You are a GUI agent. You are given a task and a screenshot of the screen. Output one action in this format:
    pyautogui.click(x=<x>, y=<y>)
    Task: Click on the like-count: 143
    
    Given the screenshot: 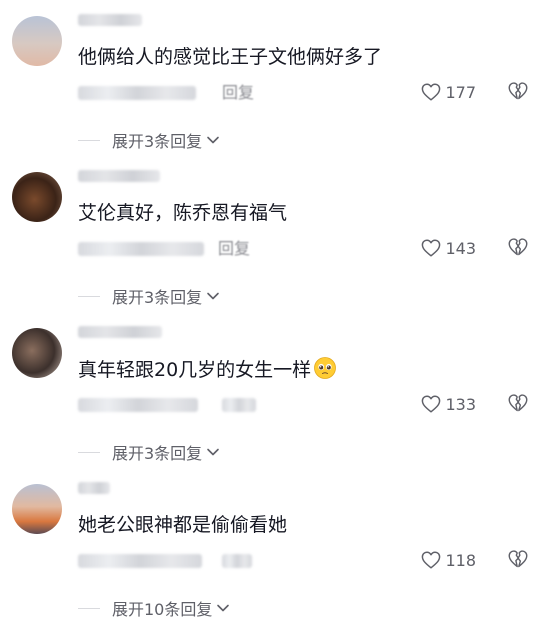 What is the action you would take?
    pyautogui.click(x=460, y=248)
    